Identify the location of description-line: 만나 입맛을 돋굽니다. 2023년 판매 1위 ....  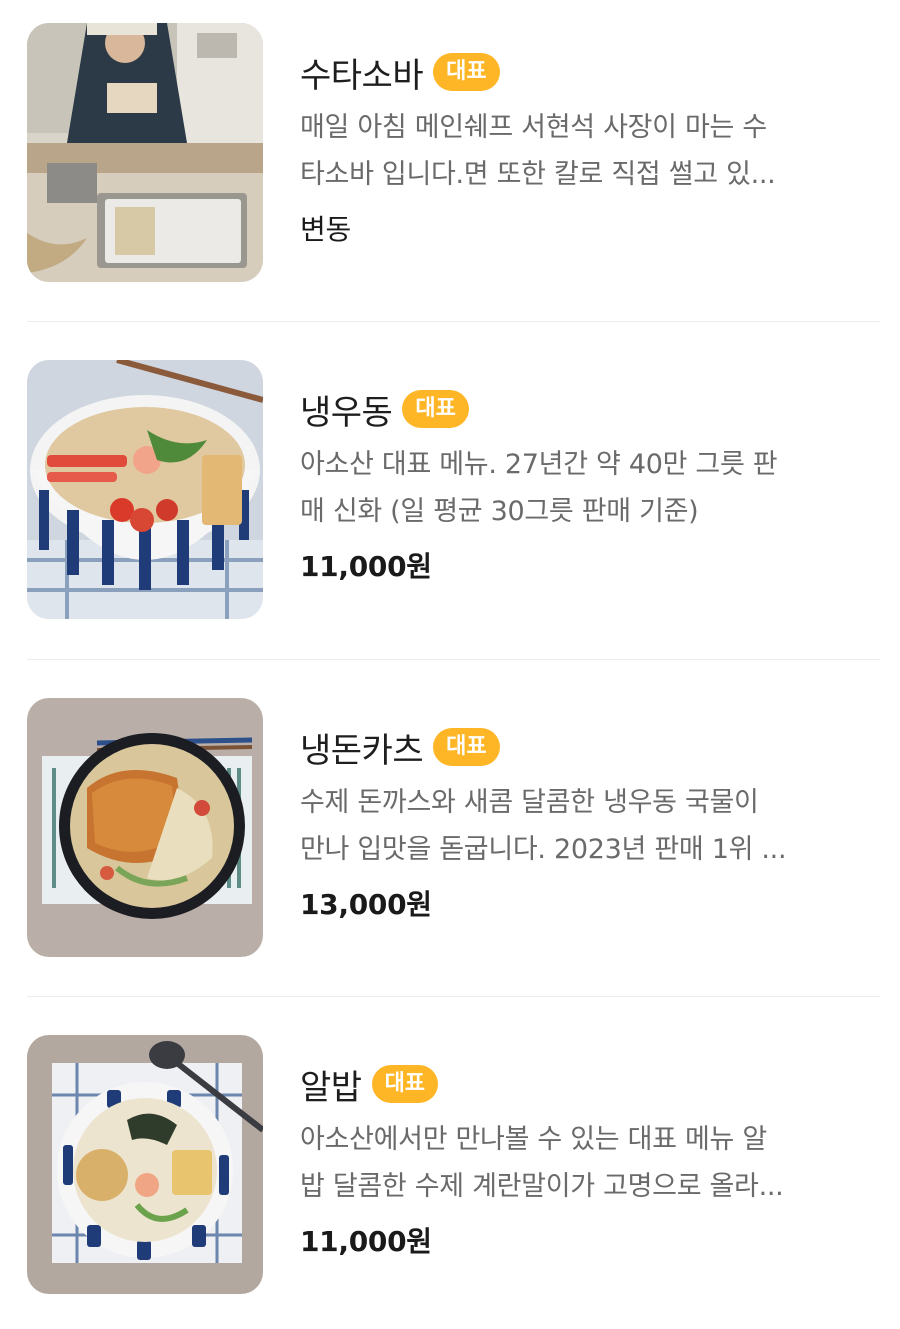
(543, 849).